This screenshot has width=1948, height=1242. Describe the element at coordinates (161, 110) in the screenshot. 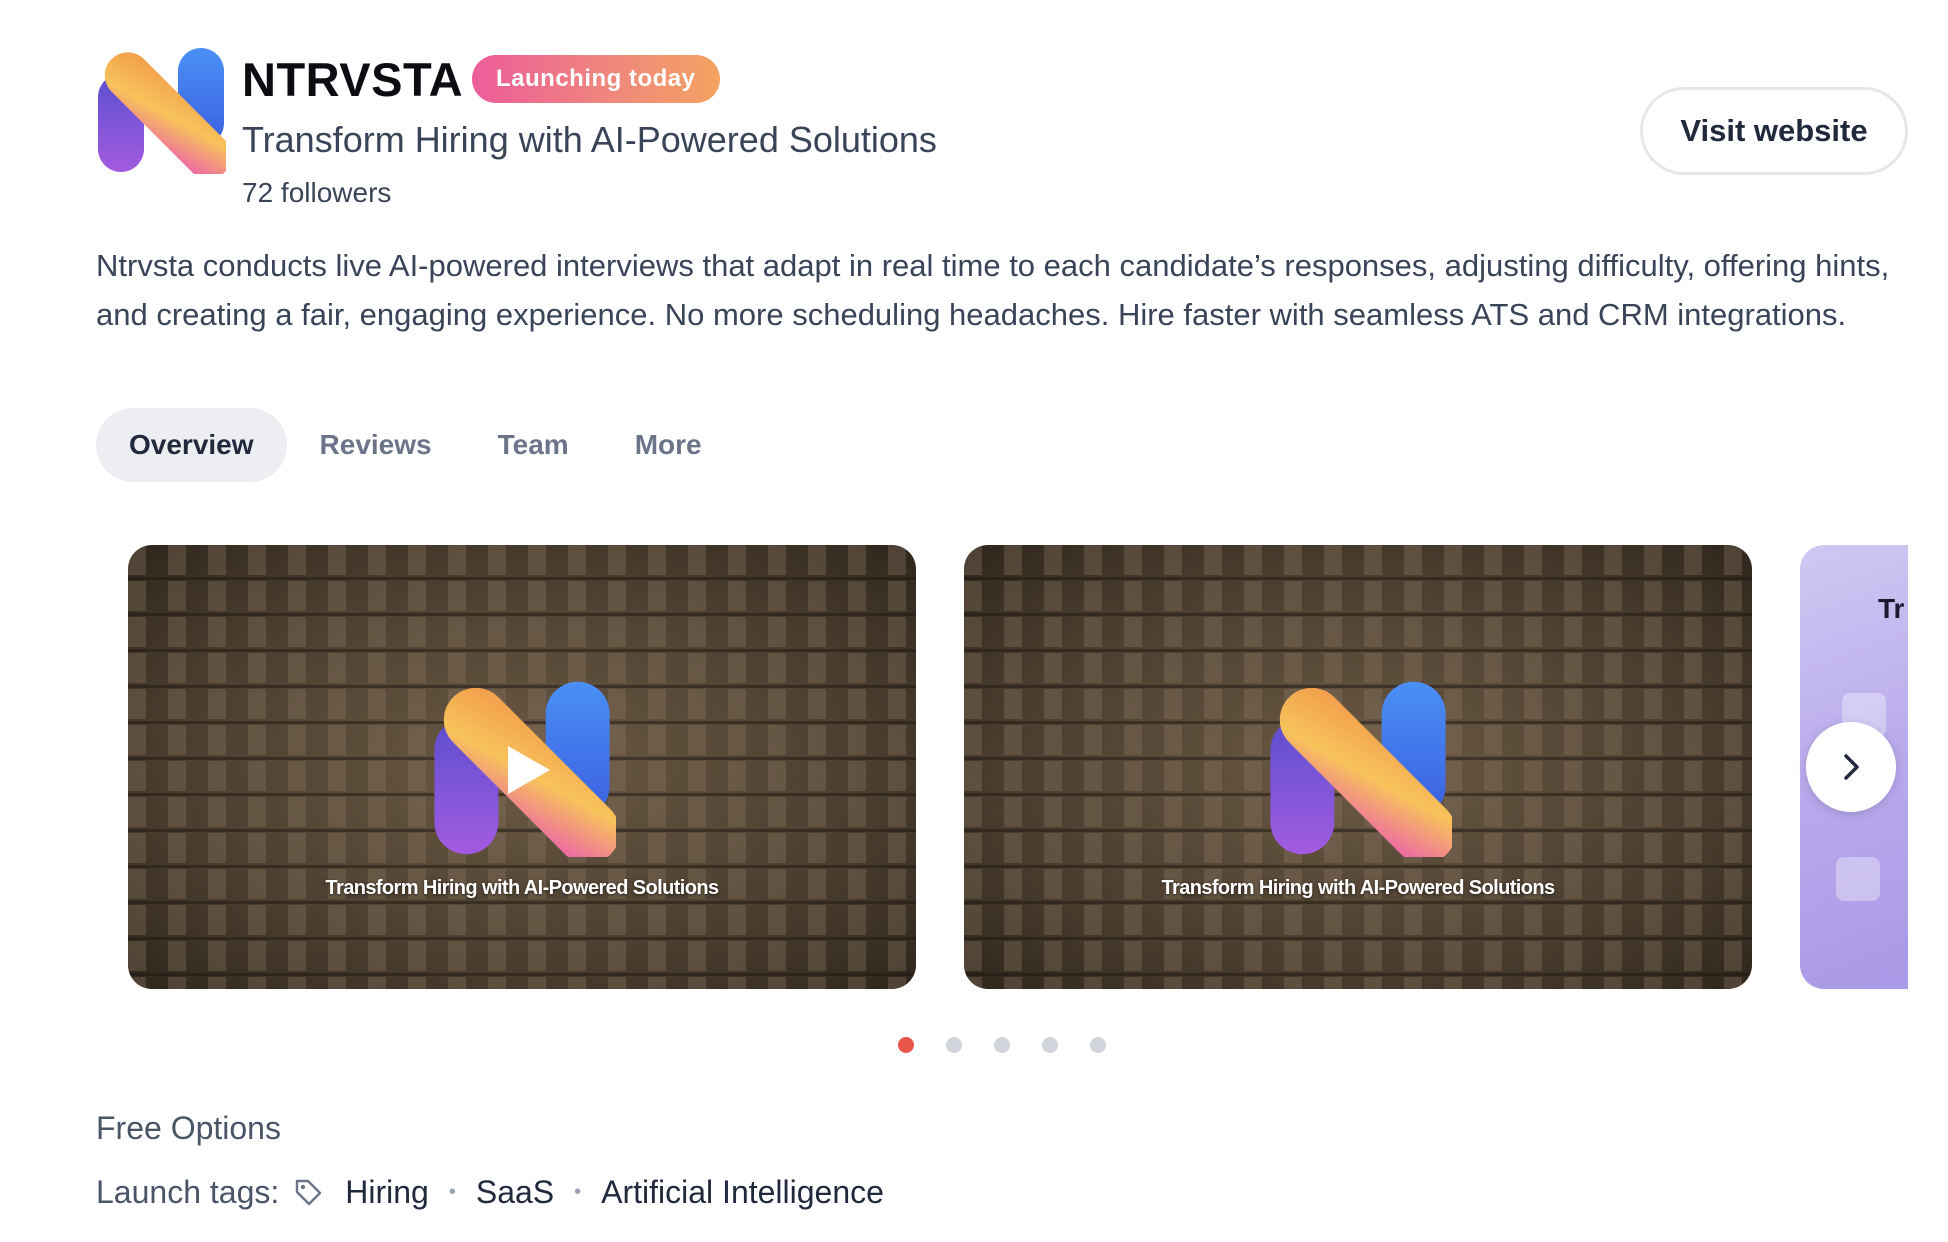

I see `product-logo-icon` at that location.